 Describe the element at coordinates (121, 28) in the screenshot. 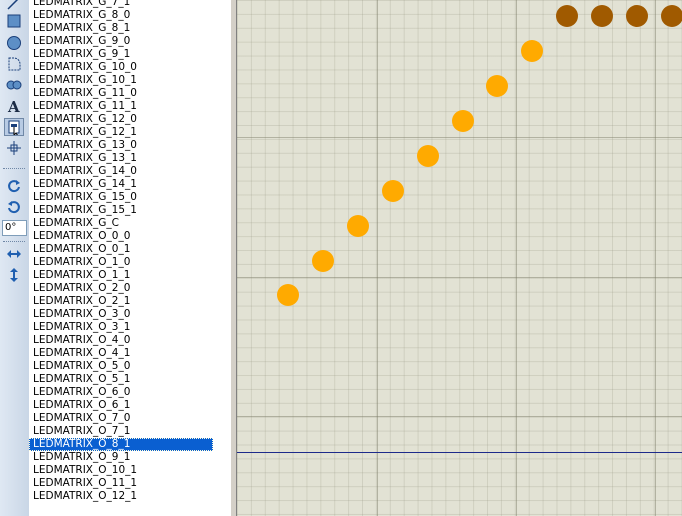

I see `list-item: LEDMATRIX_G_8_1` at that location.